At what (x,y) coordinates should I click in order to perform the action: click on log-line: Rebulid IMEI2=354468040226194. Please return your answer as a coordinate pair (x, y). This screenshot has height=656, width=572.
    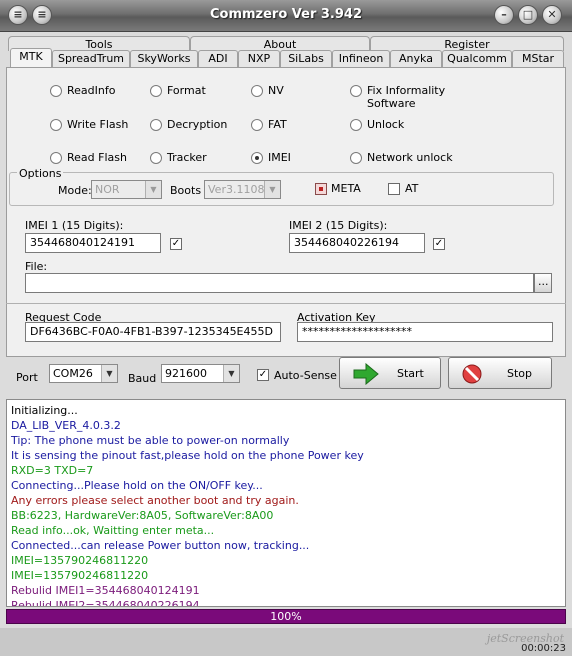
    Looking at the image, I should click on (105, 603).